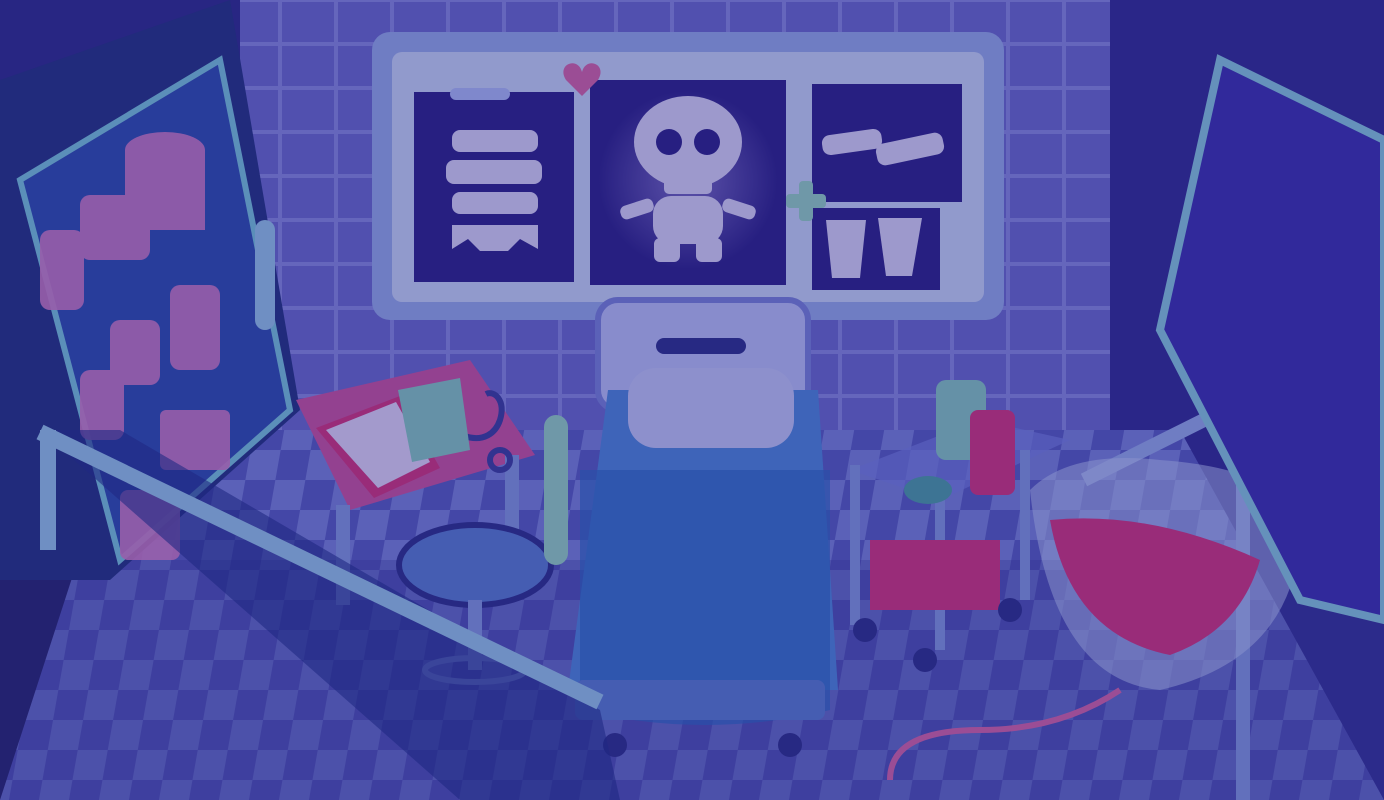  I want to click on xray-skull-icon, so click(688, 180).